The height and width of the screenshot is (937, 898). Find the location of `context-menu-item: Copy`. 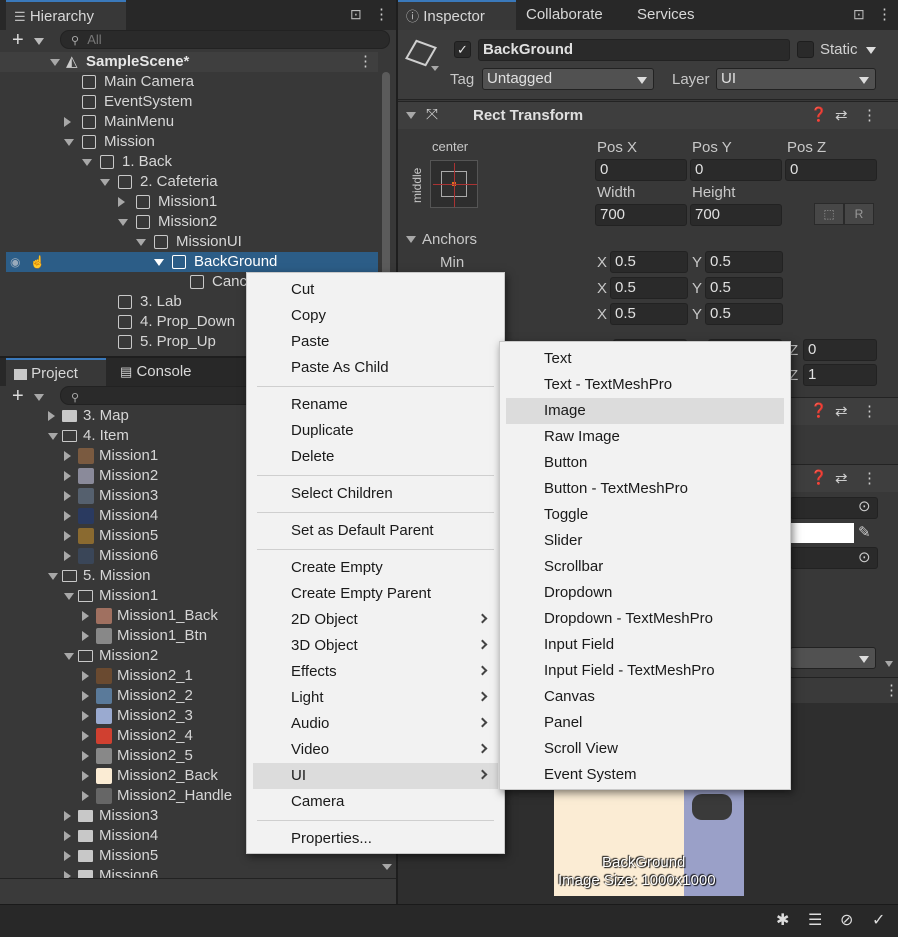

context-menu-item: Copy is located at coordinates (375, 316).